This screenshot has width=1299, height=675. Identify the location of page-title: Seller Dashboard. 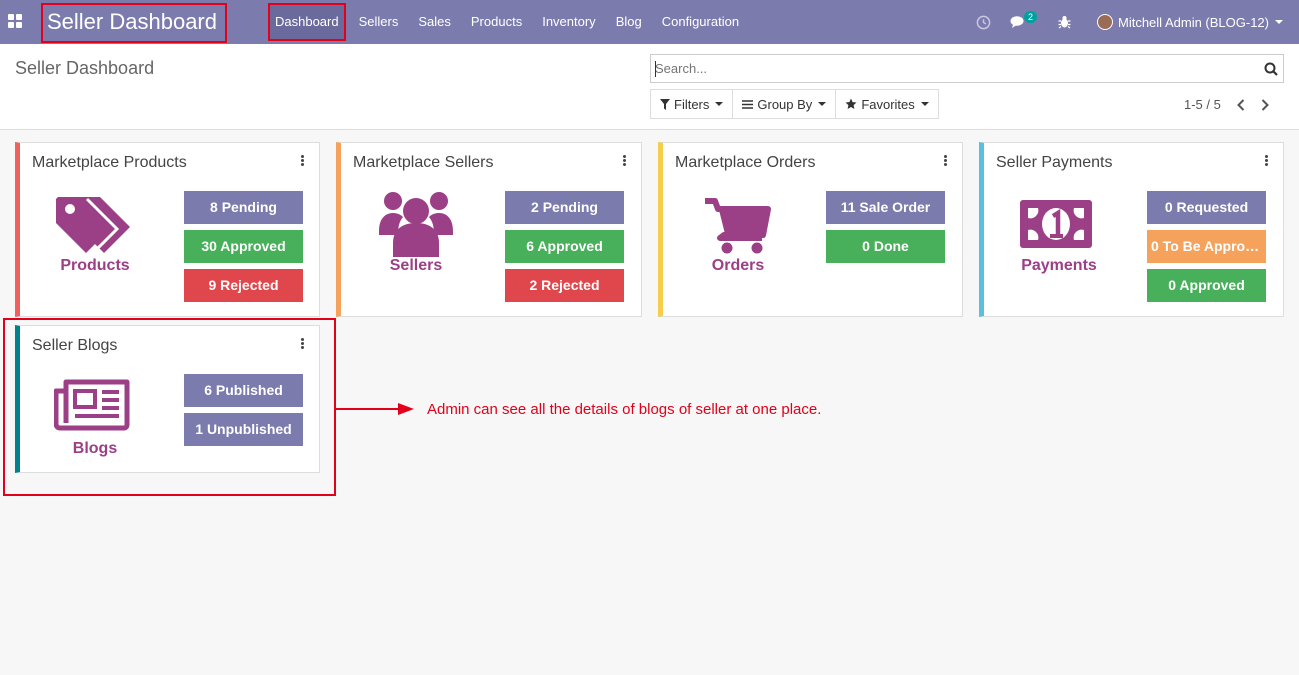
(85, 68).